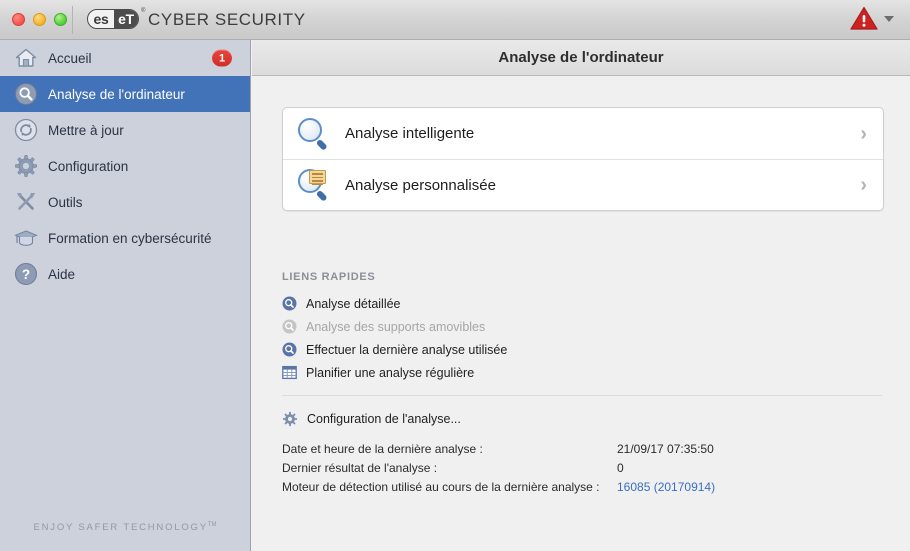 Image resolution: width=910 pixels, height=551 pixels. Describe the element at coordinates (620, 468) in the screenshot. I see `detail-value: 0` at that location.